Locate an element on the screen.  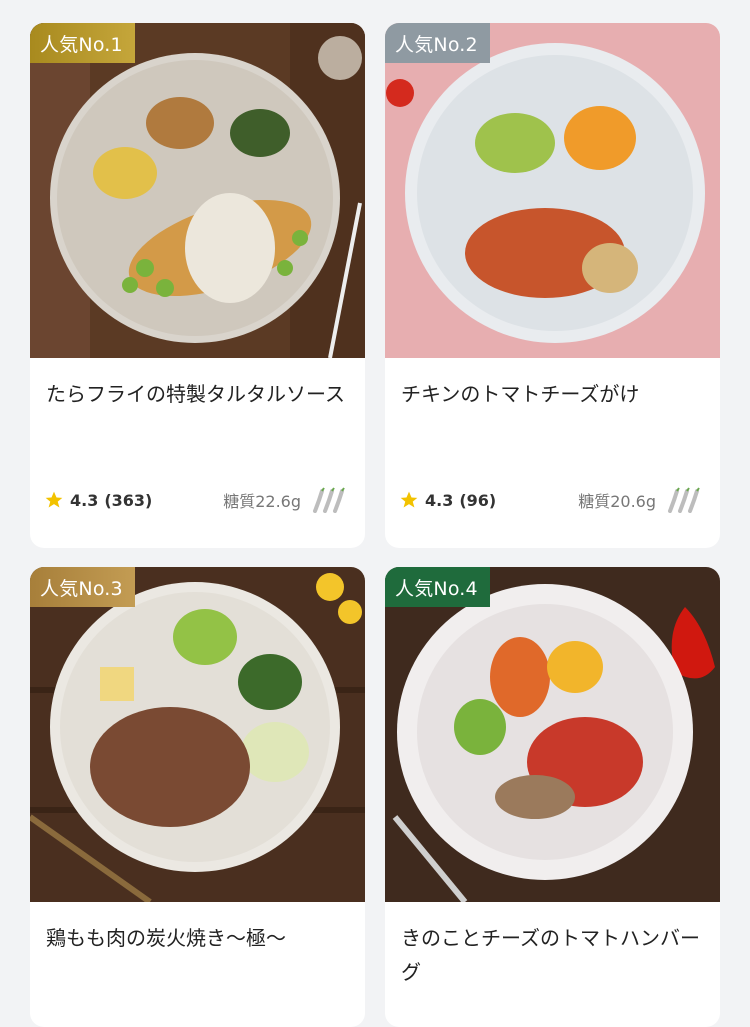
popularity-rank-badge: 人気No.3 is located at coordinates (82, 587).